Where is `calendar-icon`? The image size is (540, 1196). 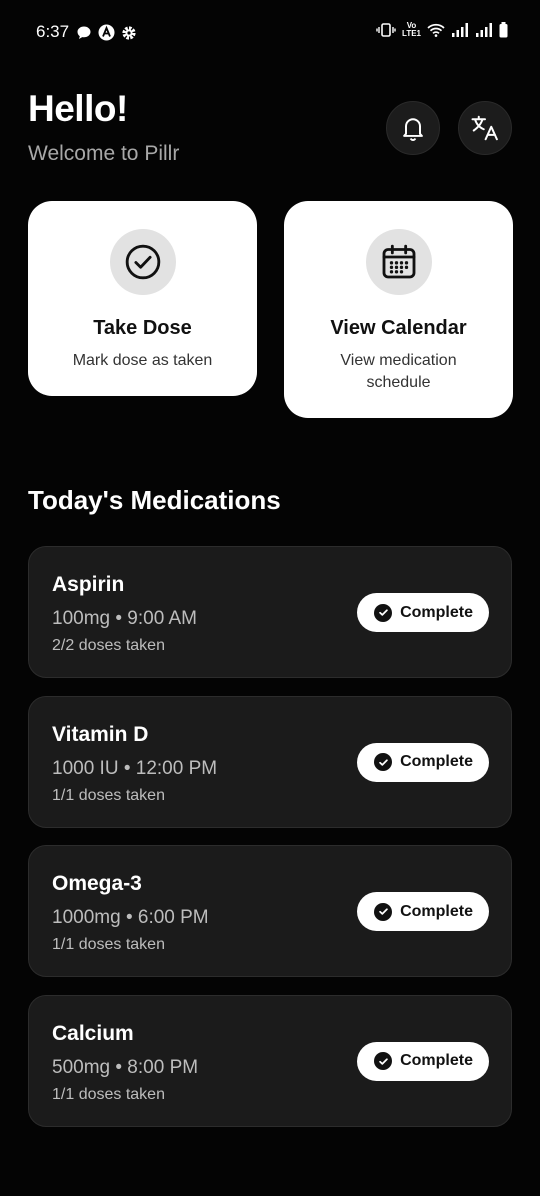 calendar-icon is located at coordinates (398, 261).